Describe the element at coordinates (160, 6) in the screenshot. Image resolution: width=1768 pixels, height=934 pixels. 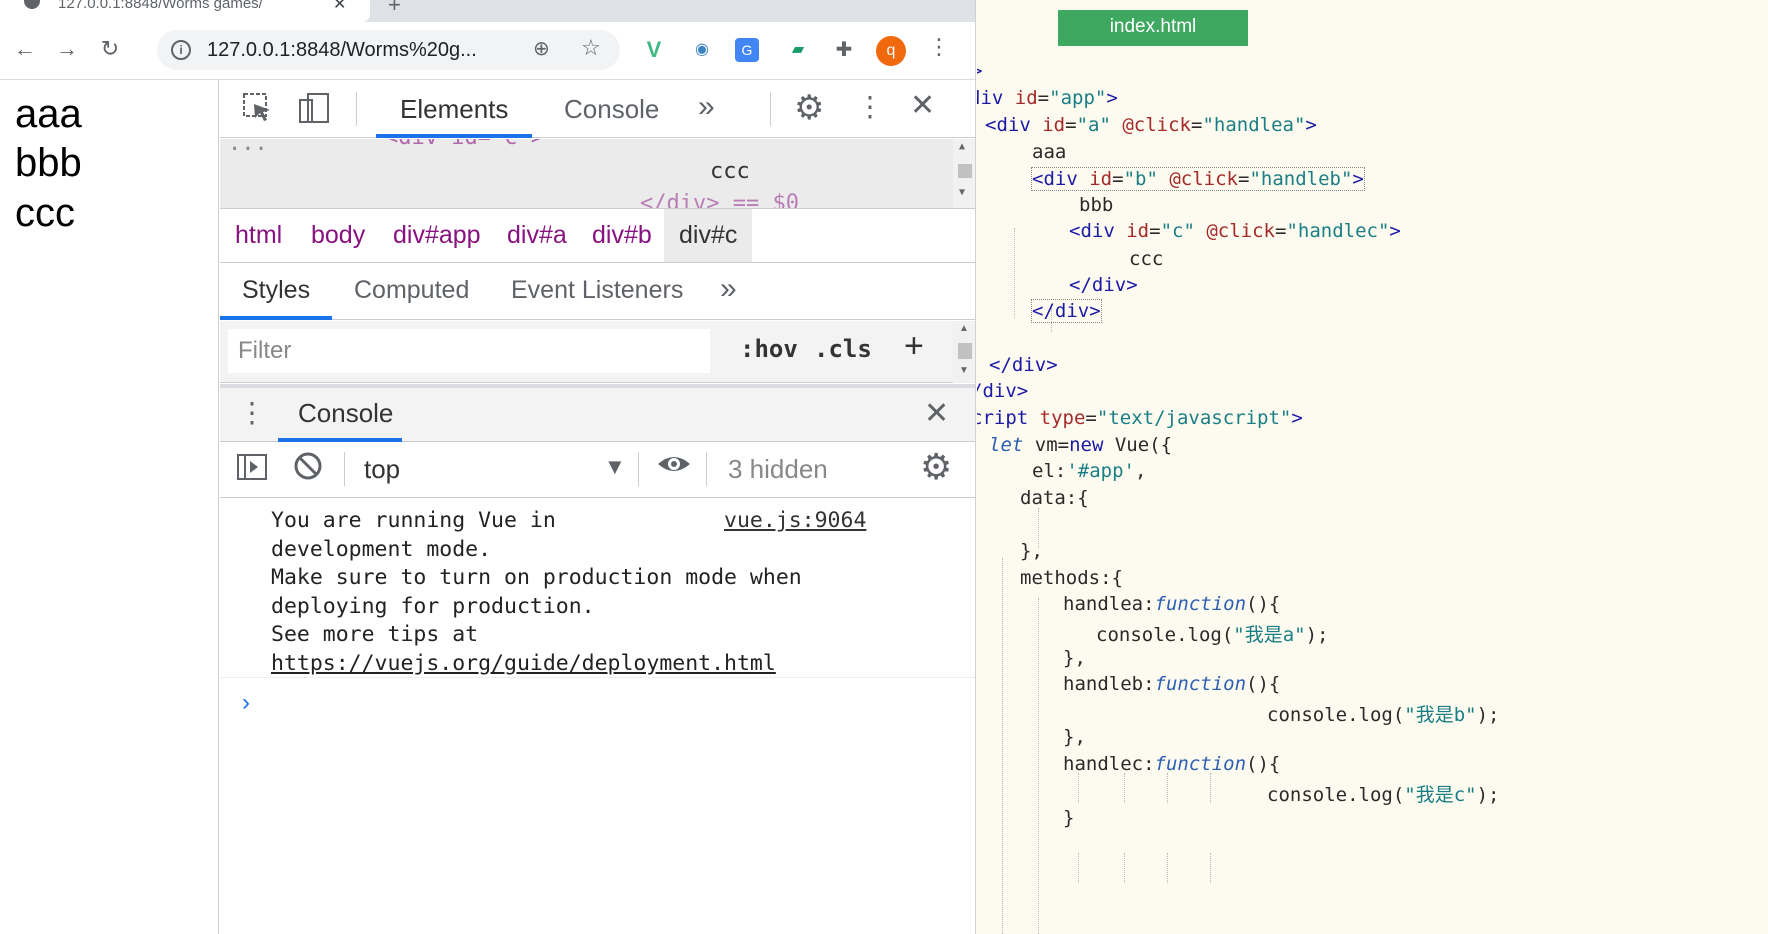
I see `browser-tab-title: 127.0.0.1:8848/Worms games/` at that location.